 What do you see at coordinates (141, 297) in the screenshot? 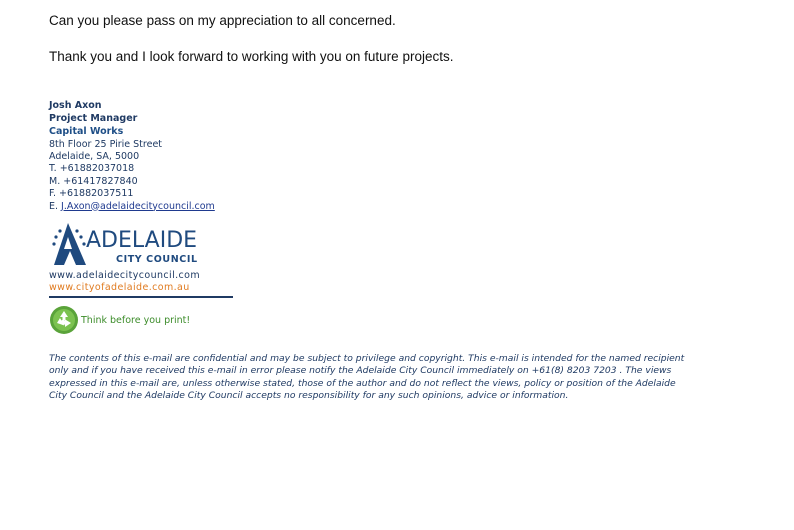
I see `signature-divider` at bounding box center [141, 297].